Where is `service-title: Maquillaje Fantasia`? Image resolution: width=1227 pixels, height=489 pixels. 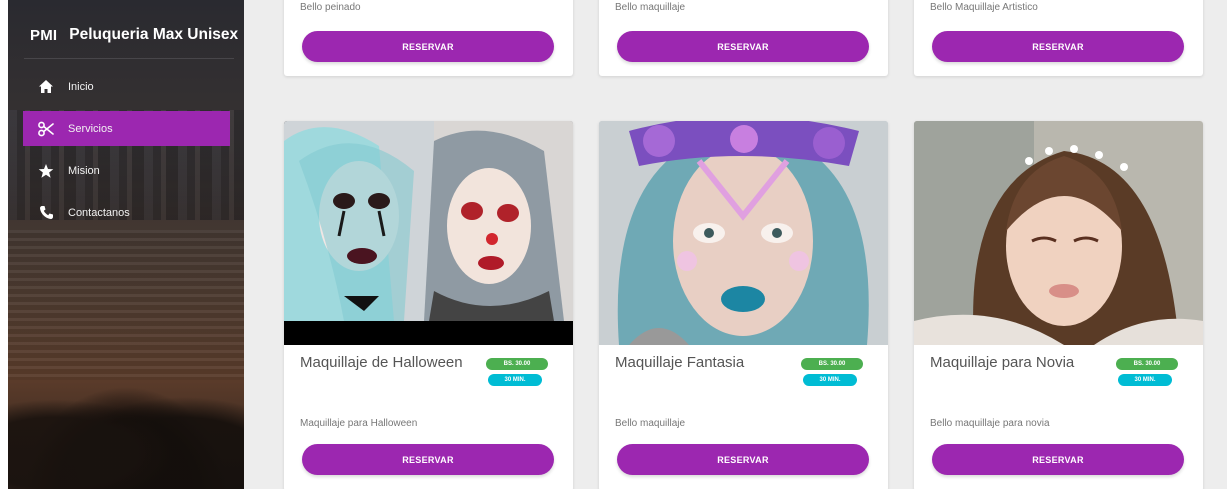 service-title: Maquillaje Fantasia is located at coordinates (680, 362).